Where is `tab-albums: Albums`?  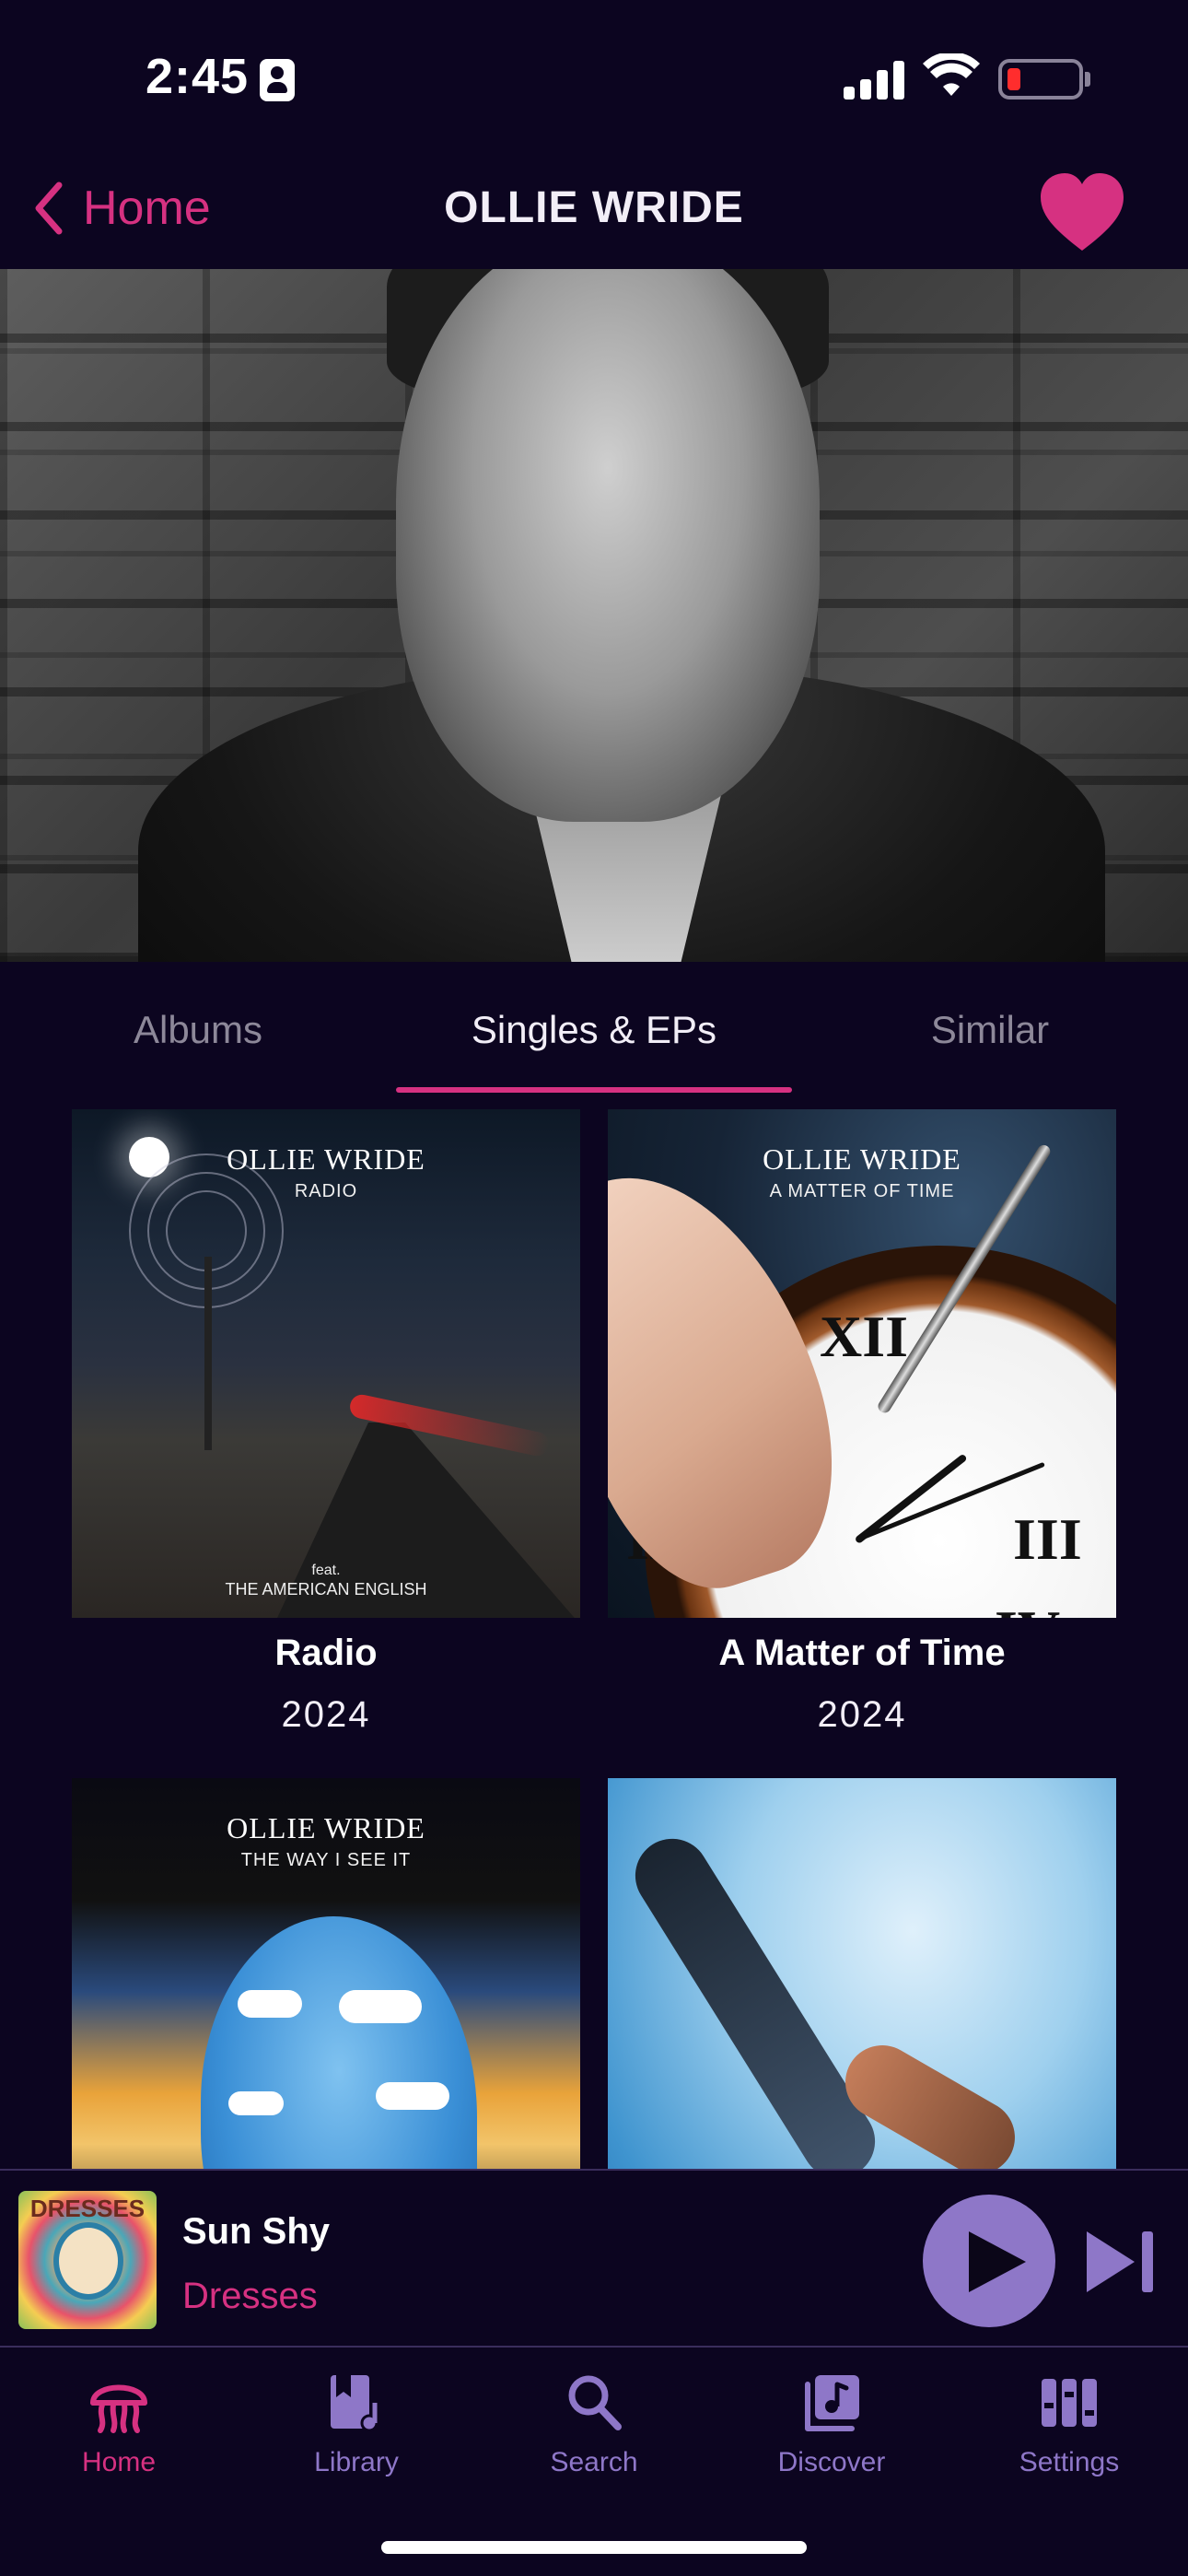 tab-albums: Albums is located at coordinates (198, 1030).